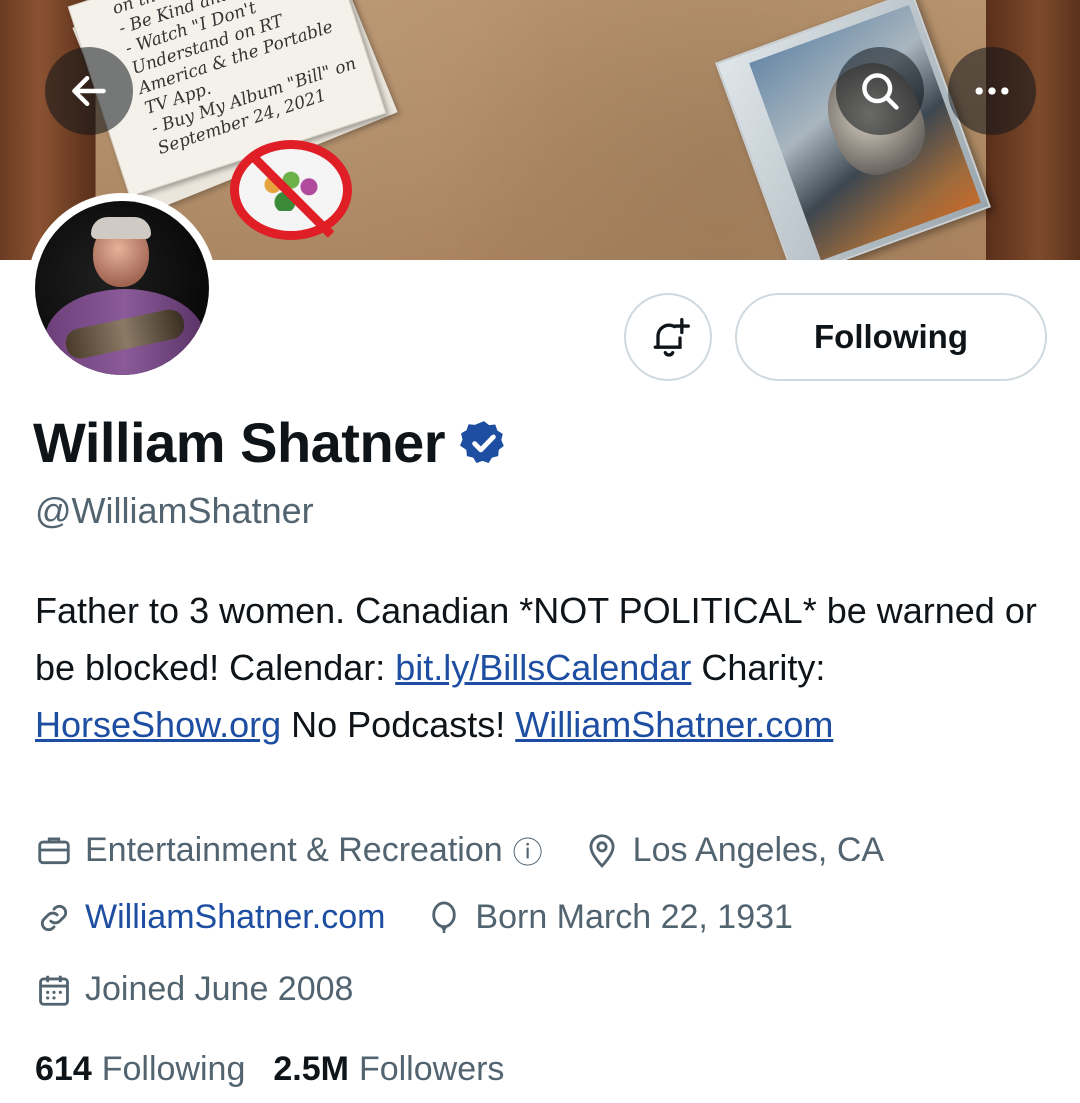 The height and width of the screenshot is (1103, 1080). What do you see at coordinates (602, 851) in the screenshot?
I see `location-pin-icon` at bounding box center [602, 851].